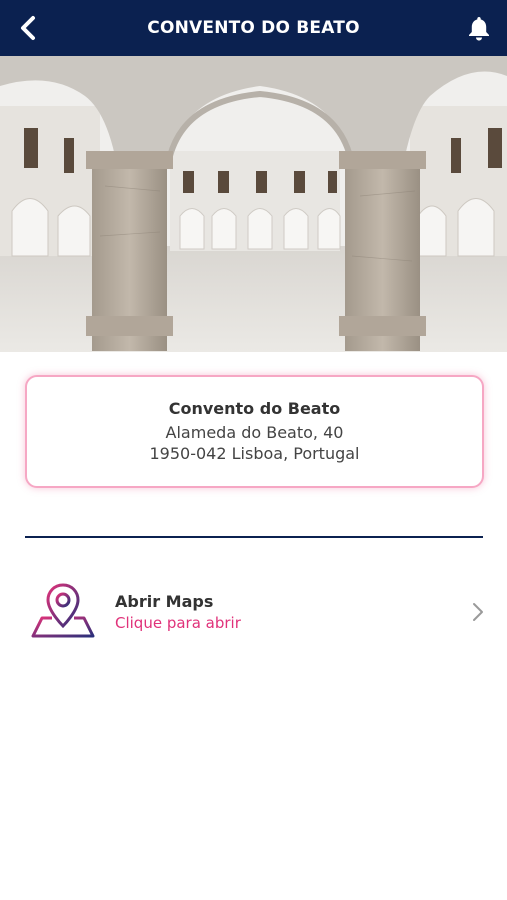 Image resolution: width=507 pixels, height=900 pixels. I want to click on address-line-1: Alameda do Beato, 40, so click(254, 432).